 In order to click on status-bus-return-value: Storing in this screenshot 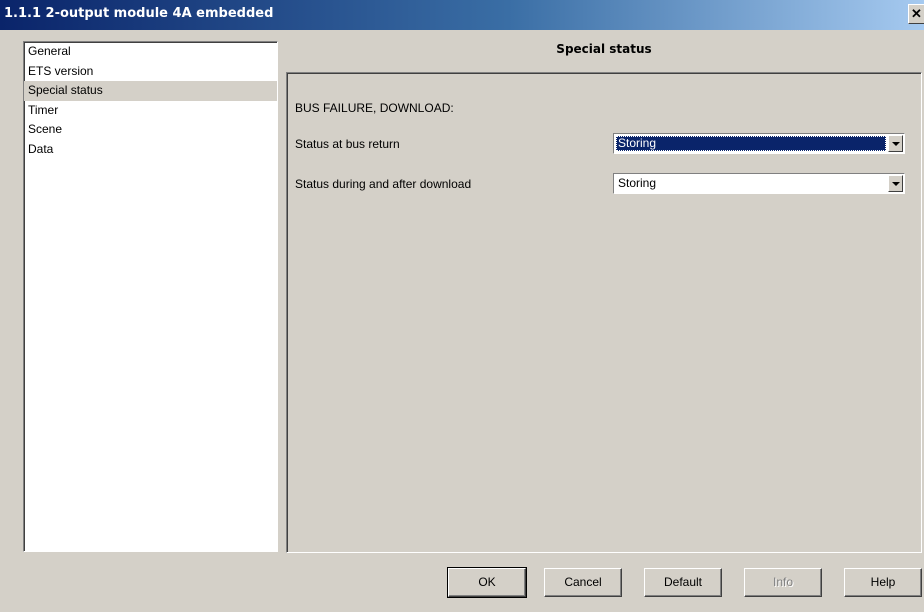, I will do `click(751, 143)`.